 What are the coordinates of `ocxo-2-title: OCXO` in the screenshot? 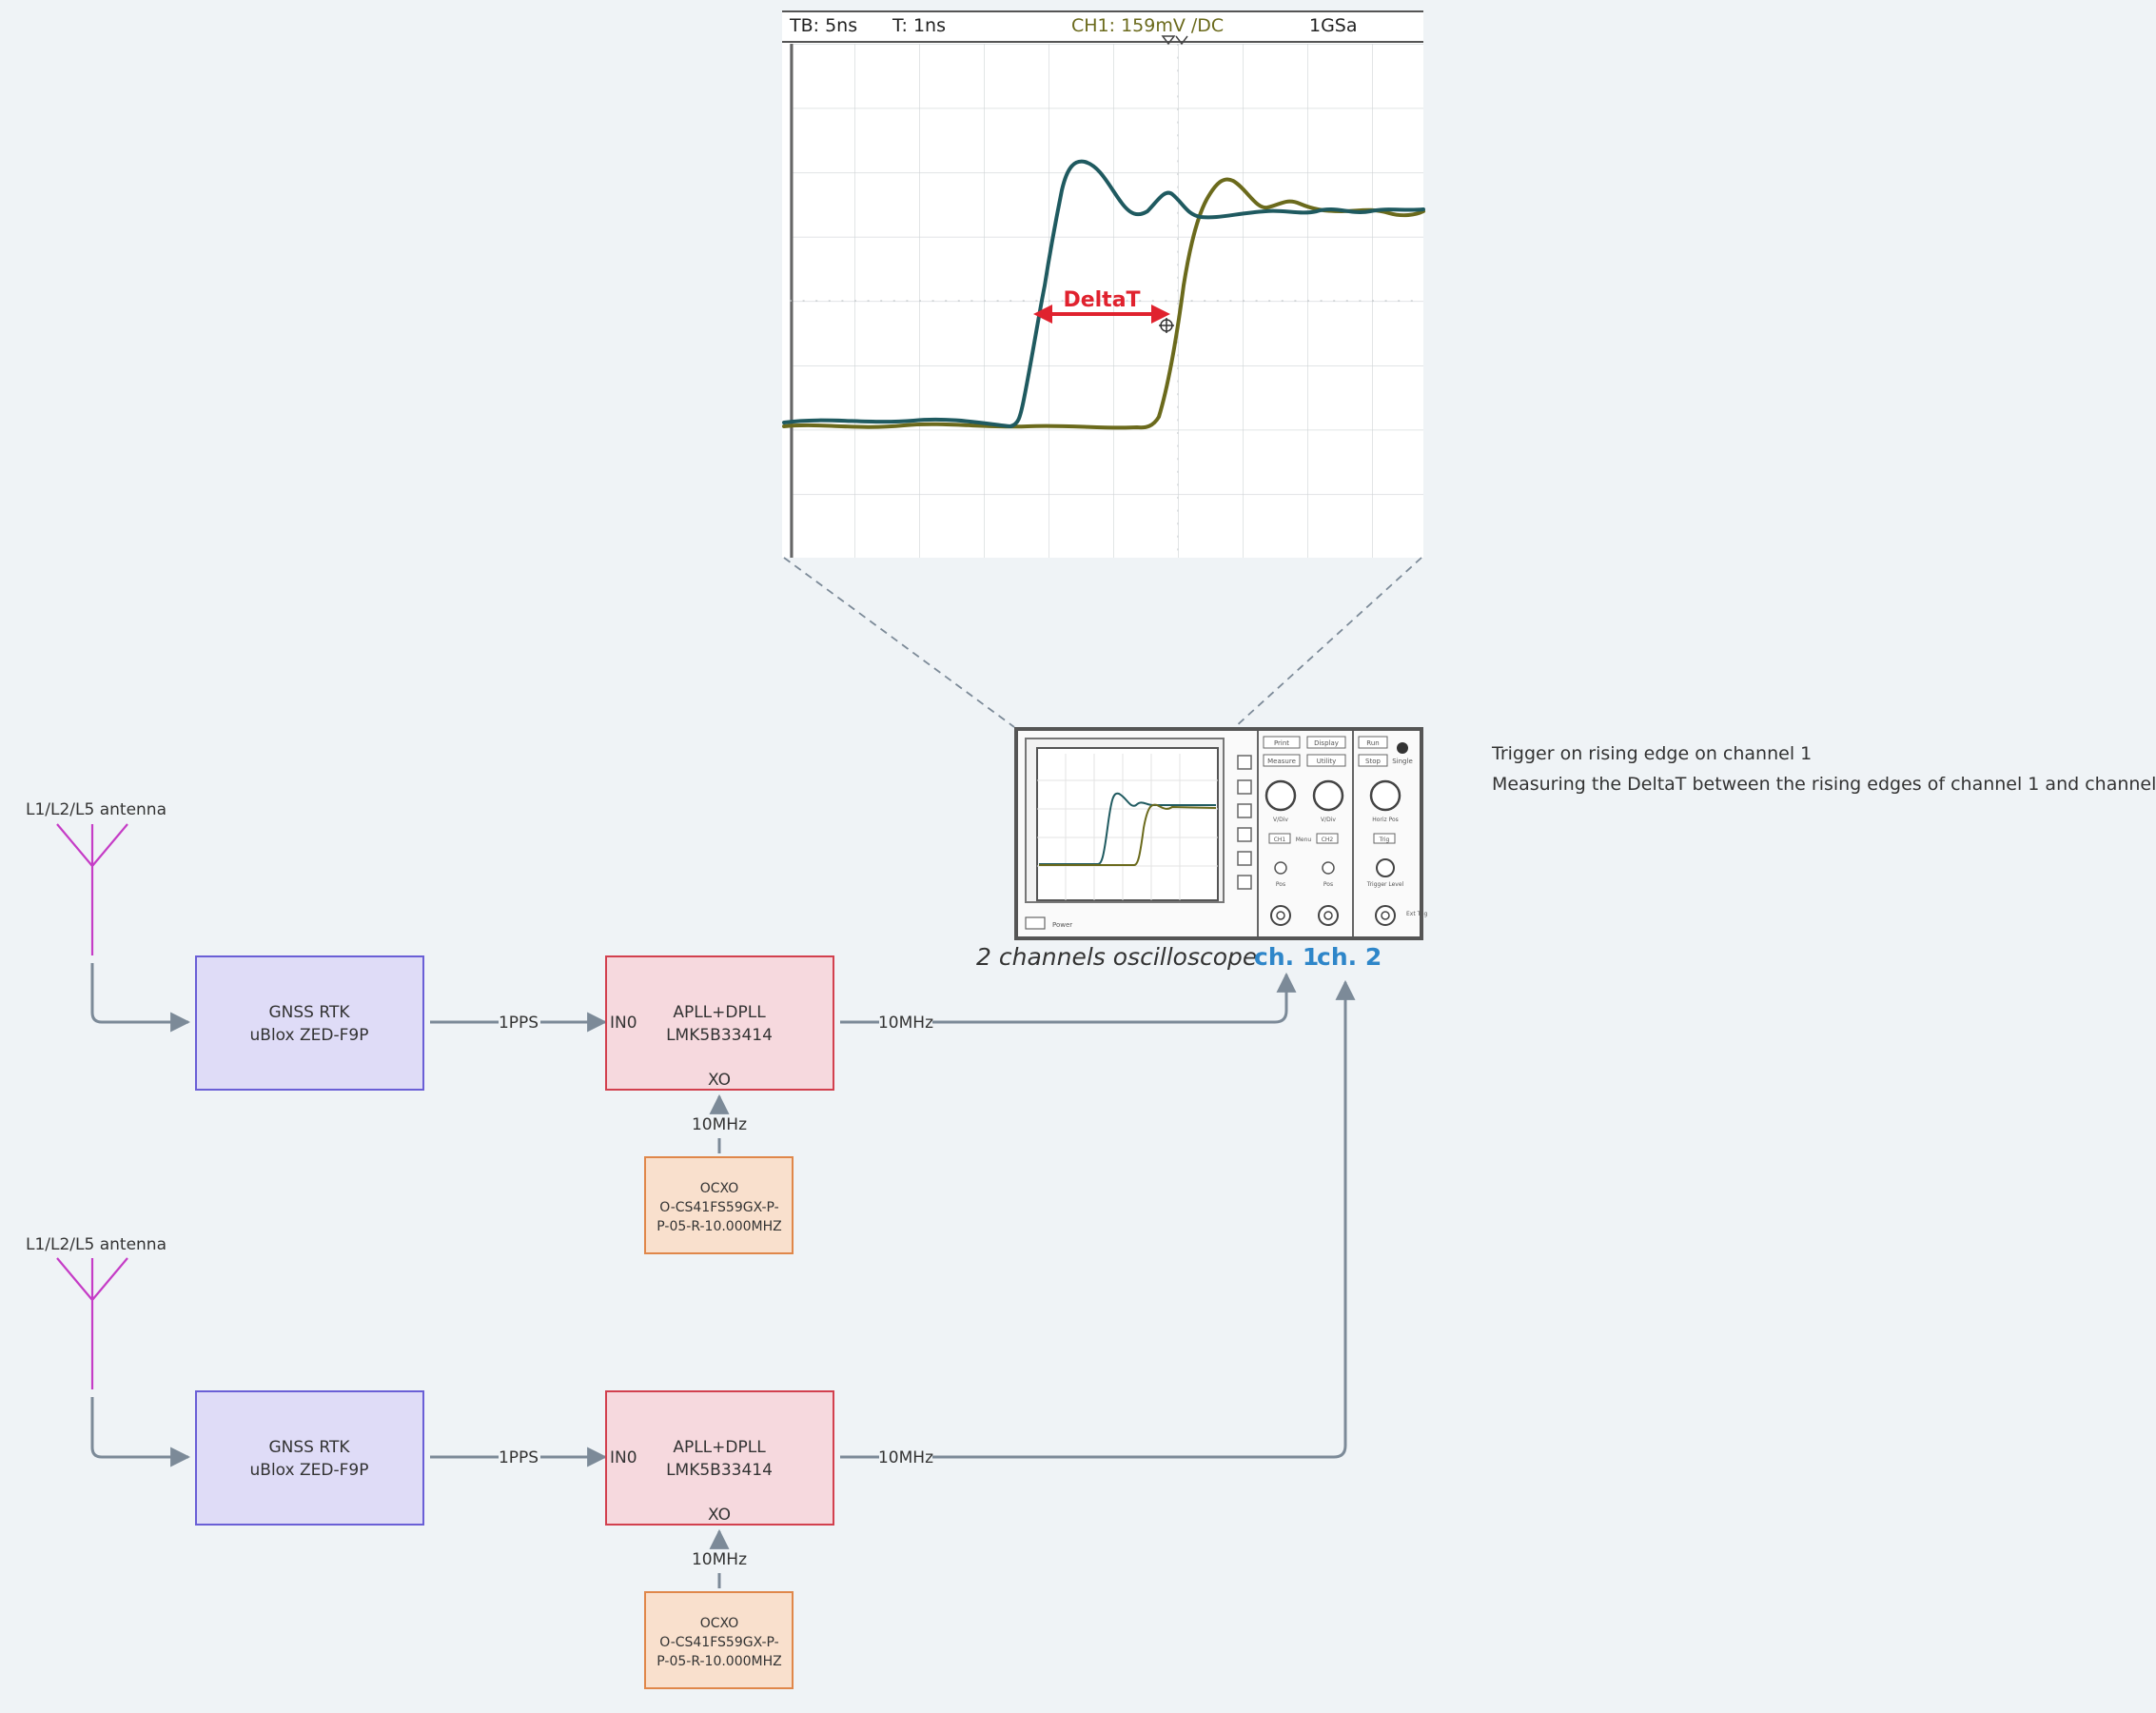 It's located at (719, 1623).